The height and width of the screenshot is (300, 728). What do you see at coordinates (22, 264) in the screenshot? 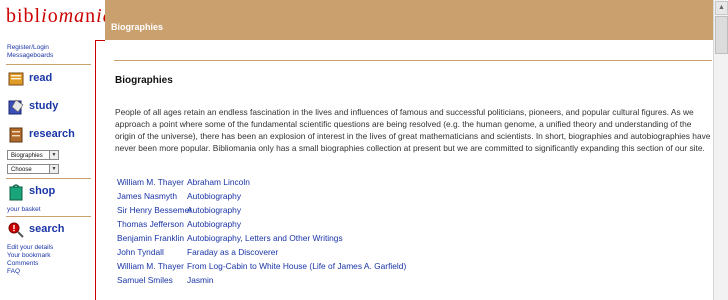
I see `comments-link: Comments` at bounding box center [22, 264].